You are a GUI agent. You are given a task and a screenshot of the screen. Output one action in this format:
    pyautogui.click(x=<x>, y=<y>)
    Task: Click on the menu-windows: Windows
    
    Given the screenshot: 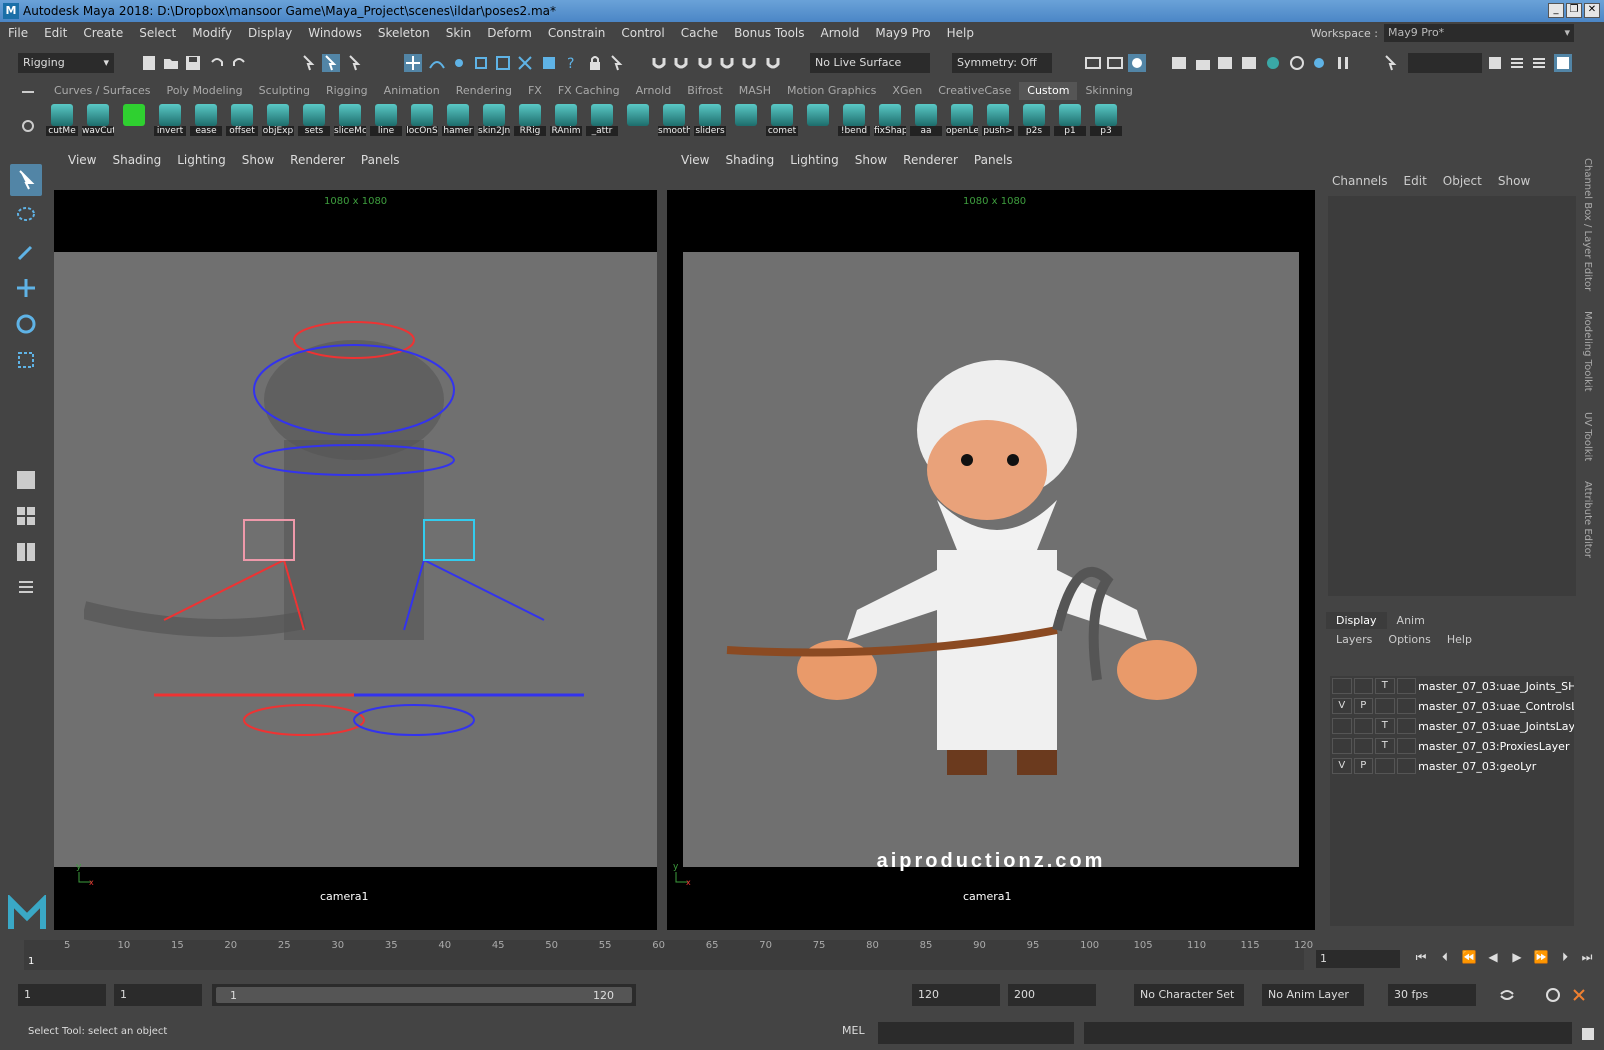 What is the action you would take?
    pyautogui.click(x=335, y=33)
    